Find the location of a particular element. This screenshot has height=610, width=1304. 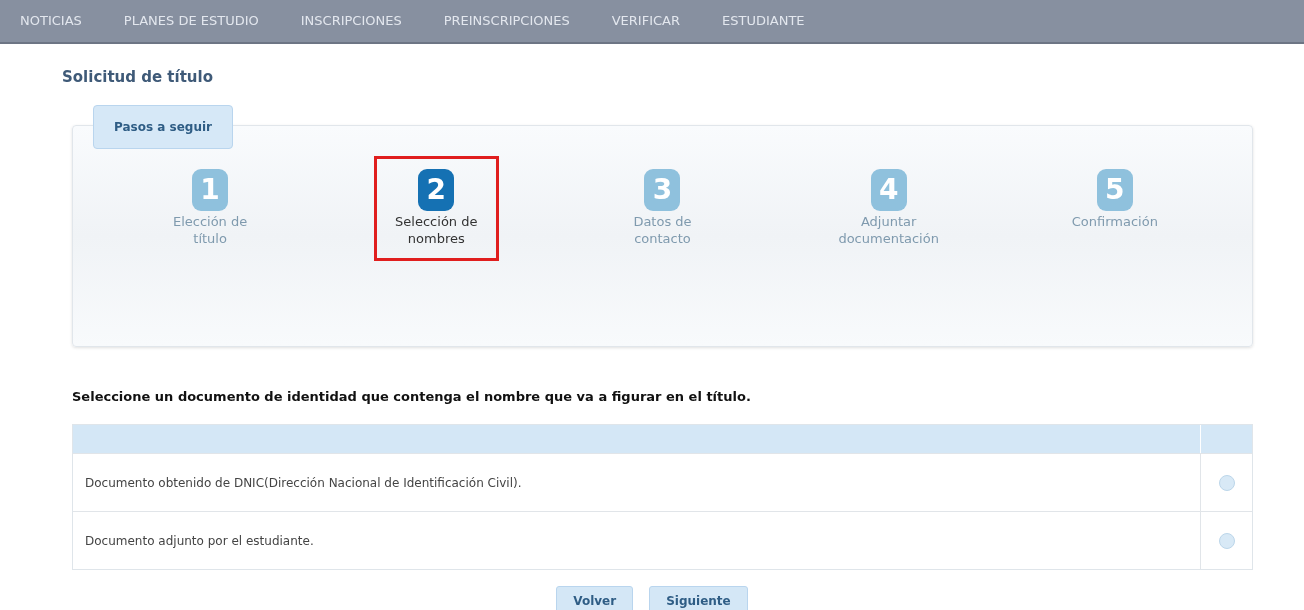

nav-link: VERIFICAR is located at coordinates (645, 20).